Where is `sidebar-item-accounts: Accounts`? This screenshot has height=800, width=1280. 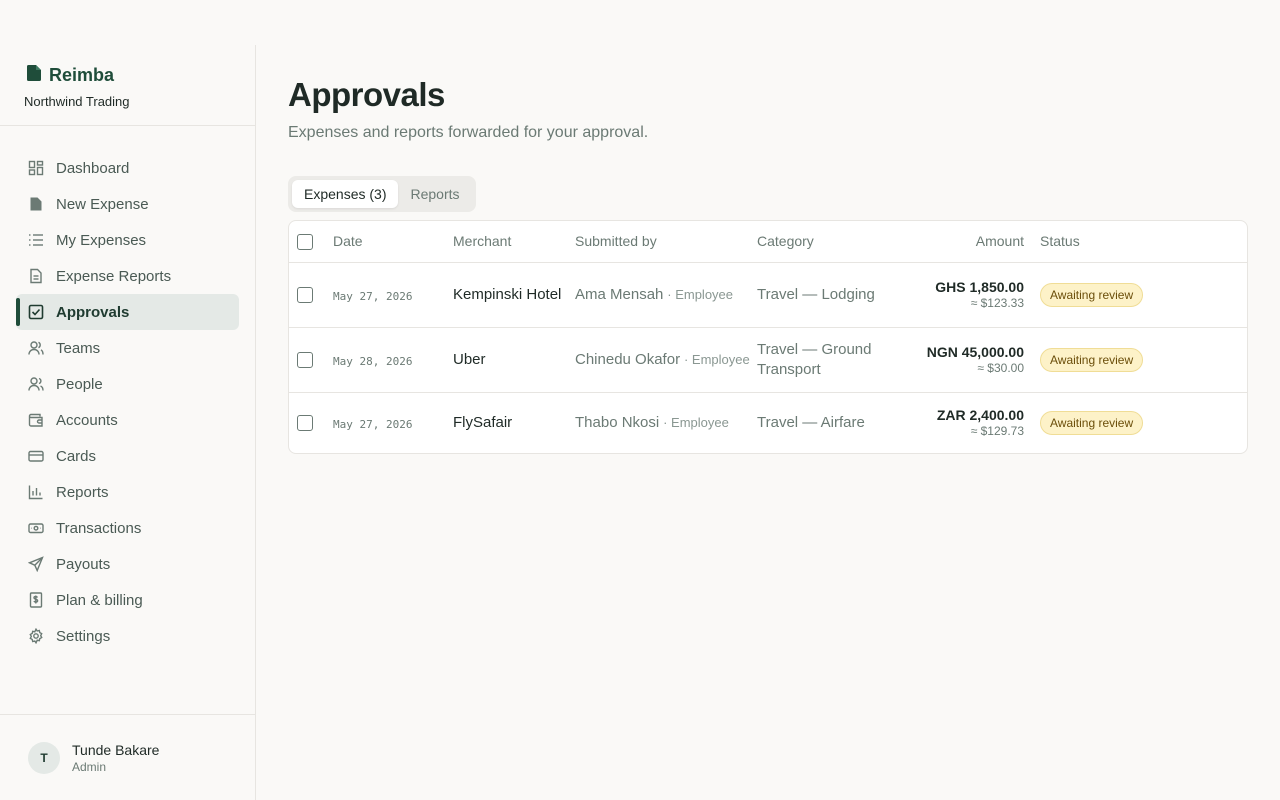
sidebar-item-accounts: Accounts is located at coordinates (127, 420).